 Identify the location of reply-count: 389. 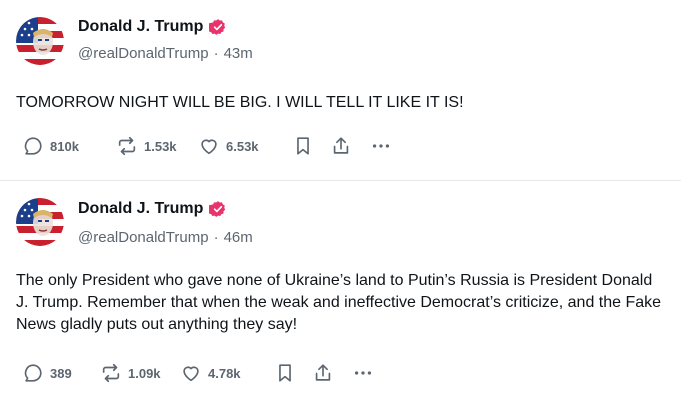
(61, 373).